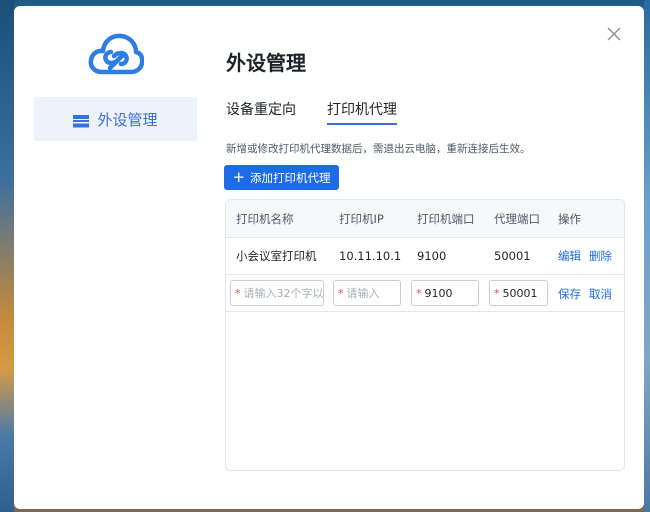  What do you see at coordinates (265, 218) in the screenshot?
I see `column-header-name: 打印机名称` at bounding box center [265, 218].